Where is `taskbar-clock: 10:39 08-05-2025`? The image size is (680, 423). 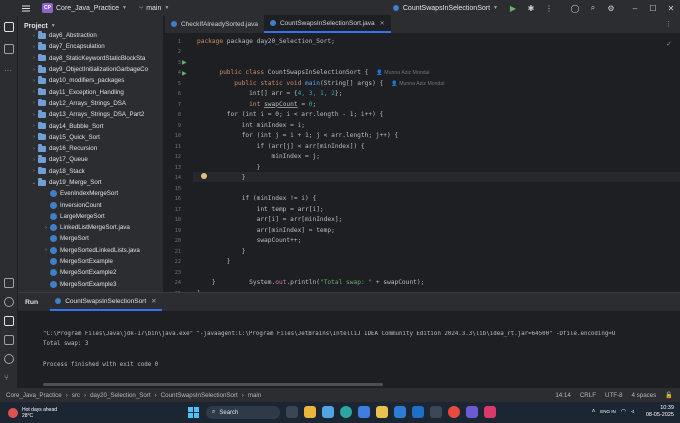 taskbar-clock: 10:39 08-05-2025 is located at coordinates (660, 412).